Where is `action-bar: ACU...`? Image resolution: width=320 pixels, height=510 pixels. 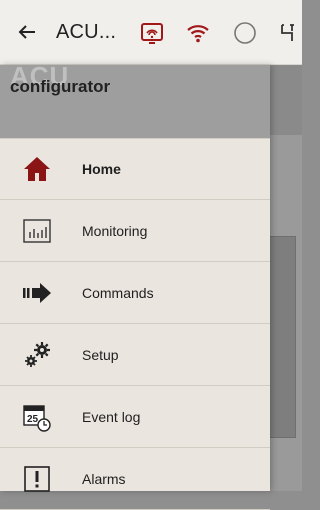 action-bar: ACU... is located at coordinates (151, 32).